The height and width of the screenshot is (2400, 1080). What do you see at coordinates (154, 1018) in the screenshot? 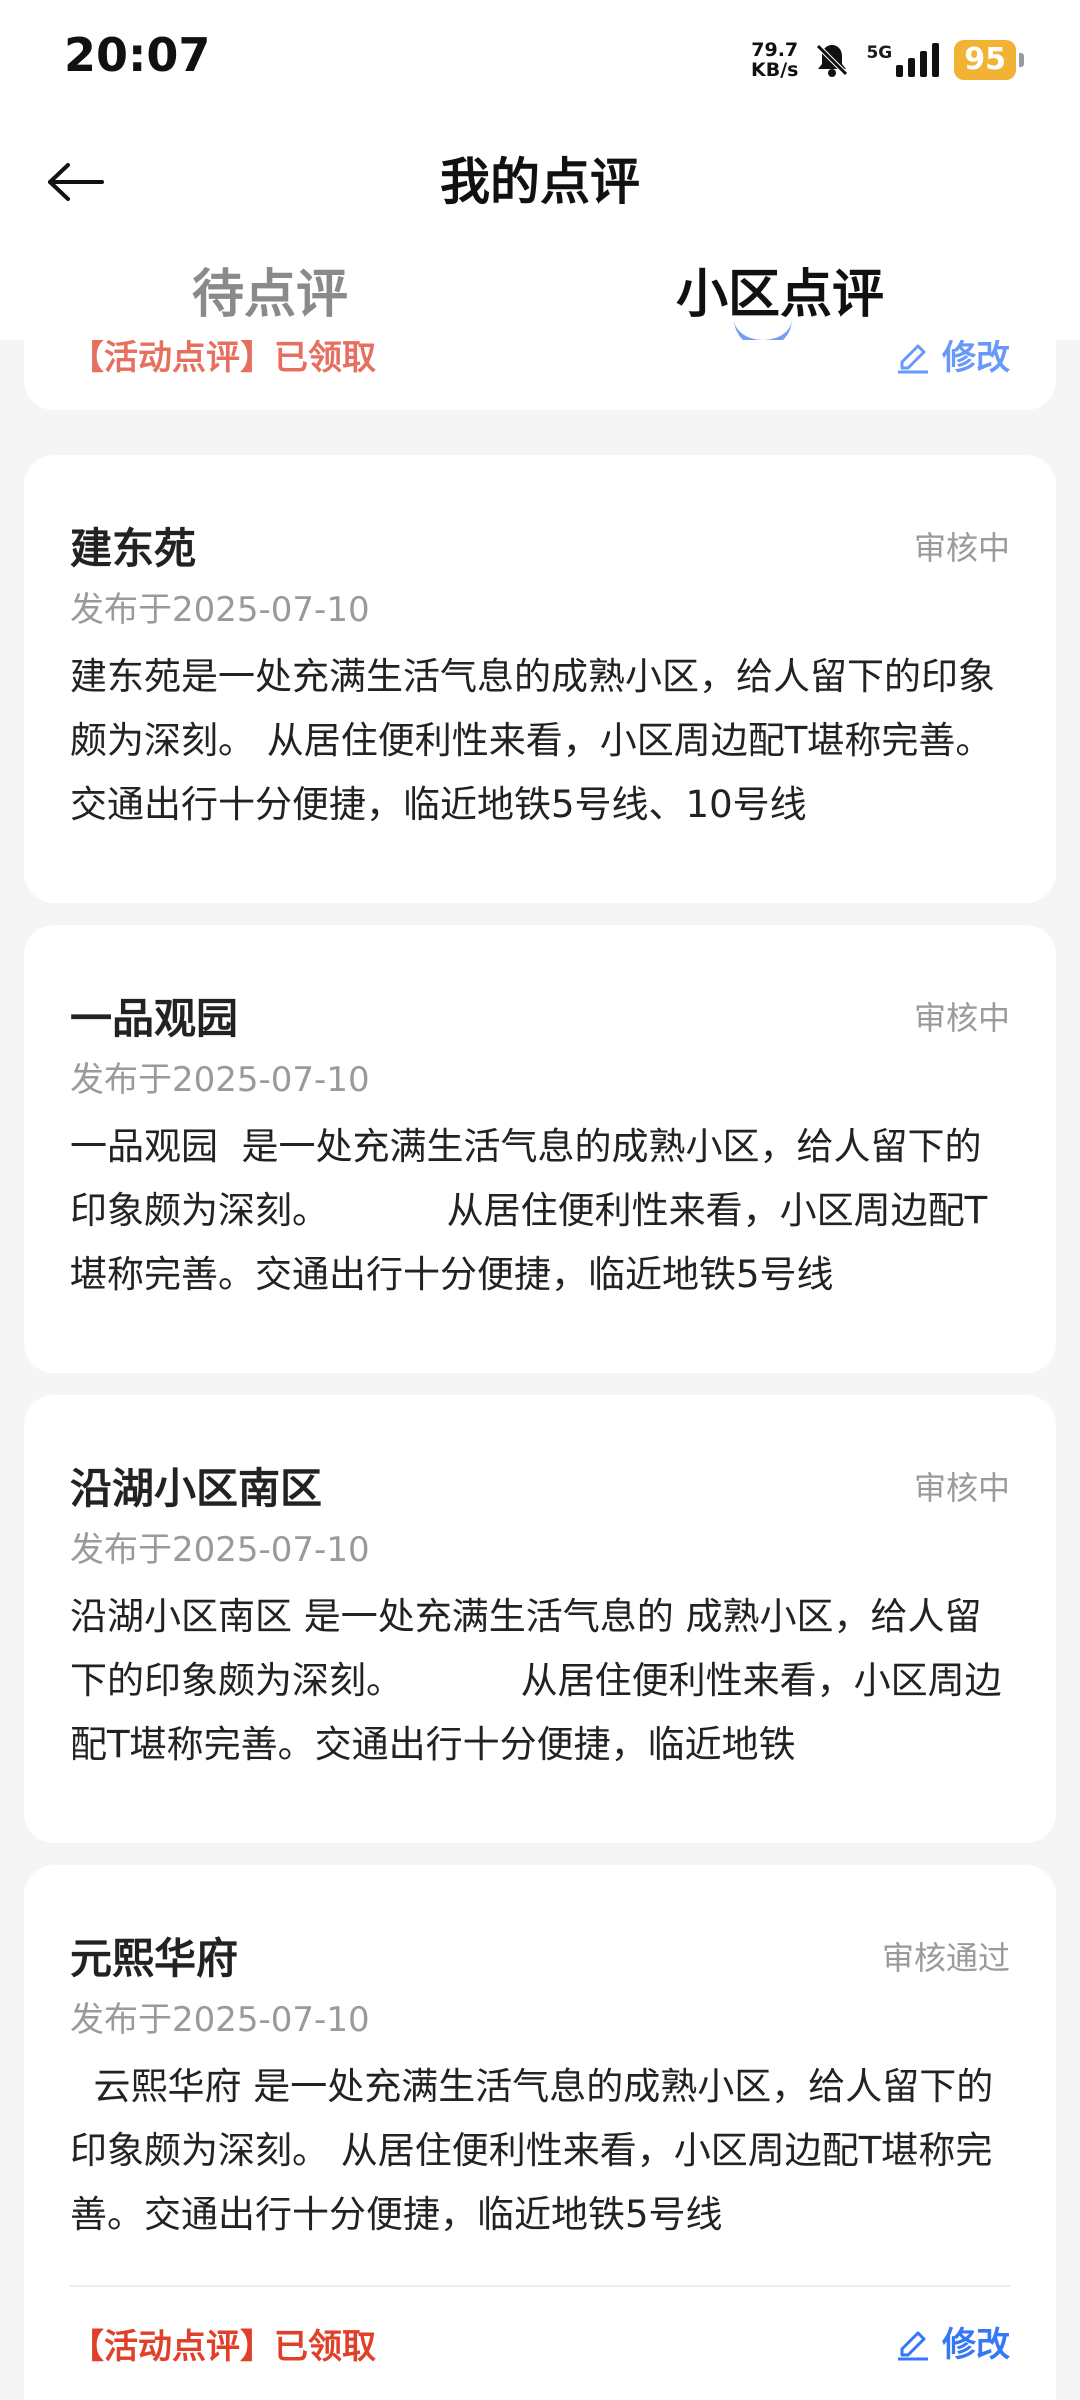
I see `community-name: 一品观园` at bounding box center [154, 1018].